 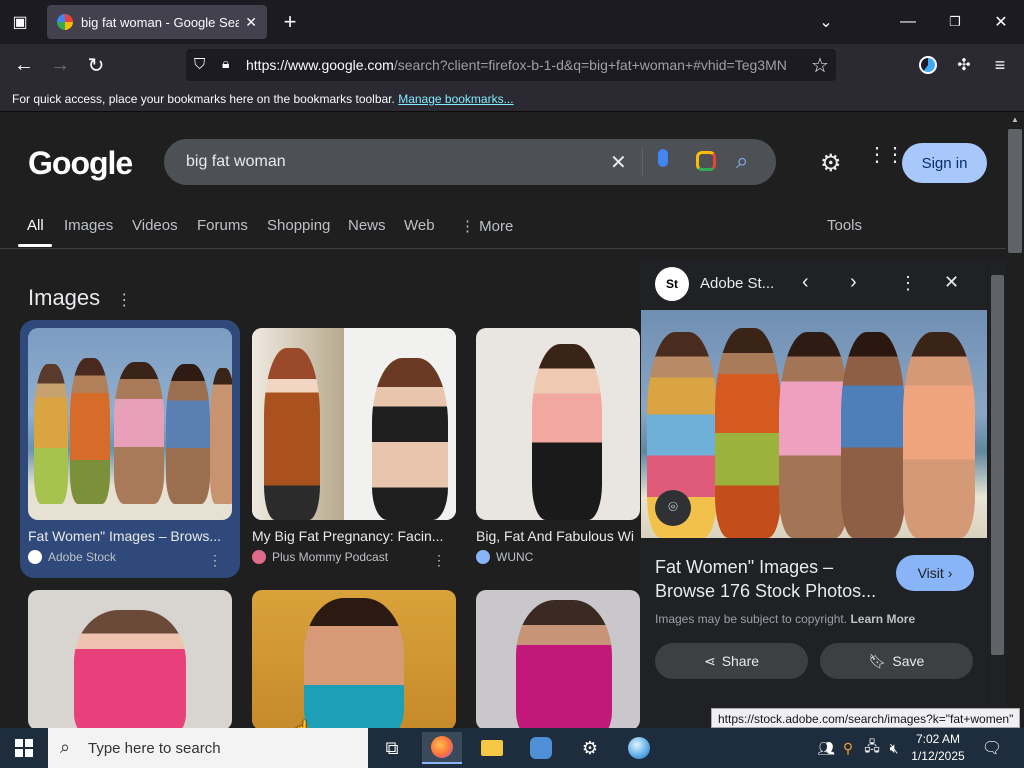 I want to click on clock-time: 7:02 AM, so click(x=938, y=739).